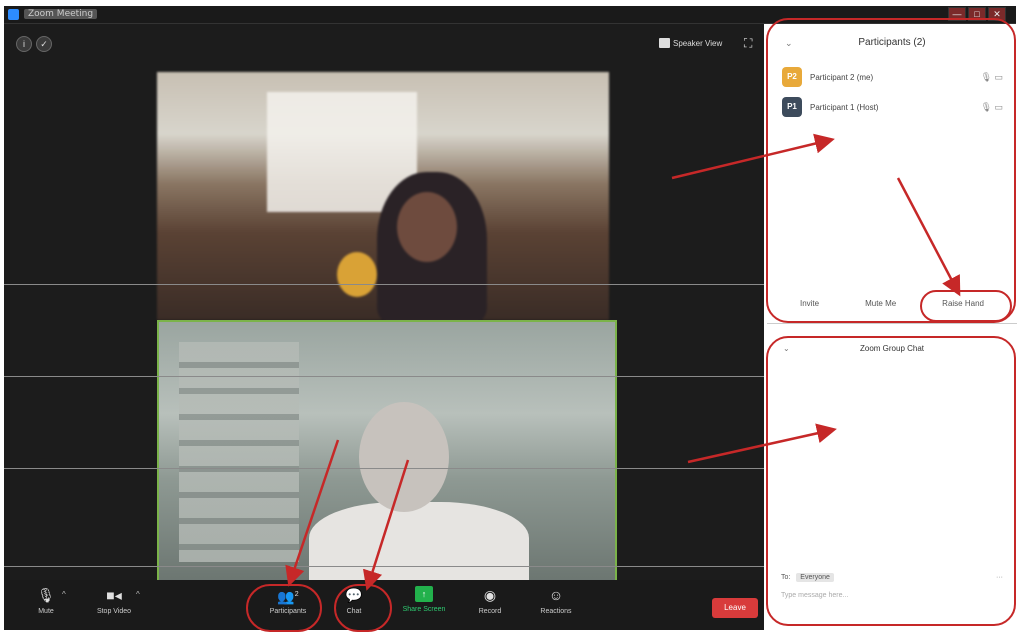  I want to click on fullscreen-icon: ⛶, so click(748, 43).